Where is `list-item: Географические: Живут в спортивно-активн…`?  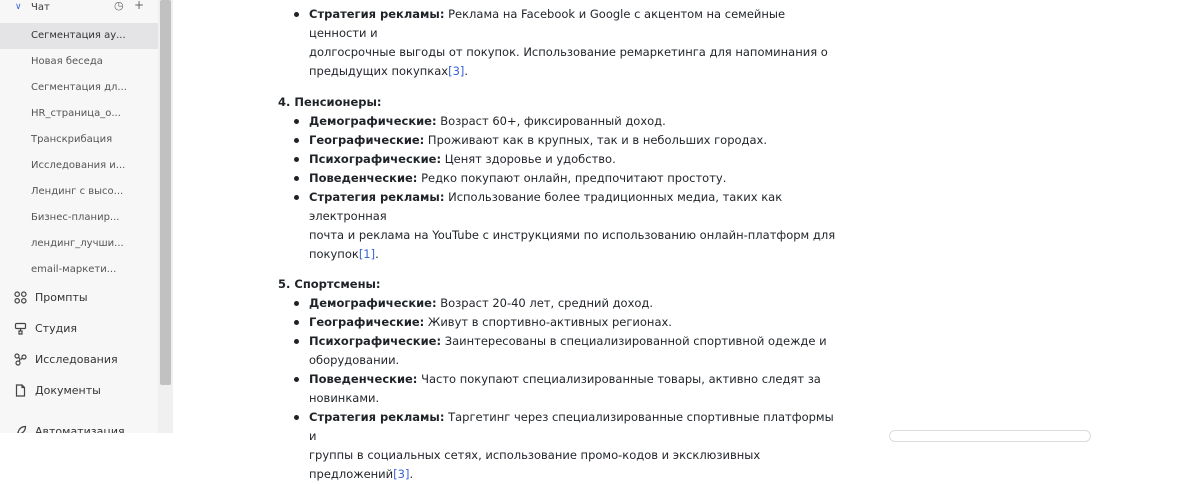 list-item: Географические: Живут в спортивно-активн… is located at coordinates (558, 322).